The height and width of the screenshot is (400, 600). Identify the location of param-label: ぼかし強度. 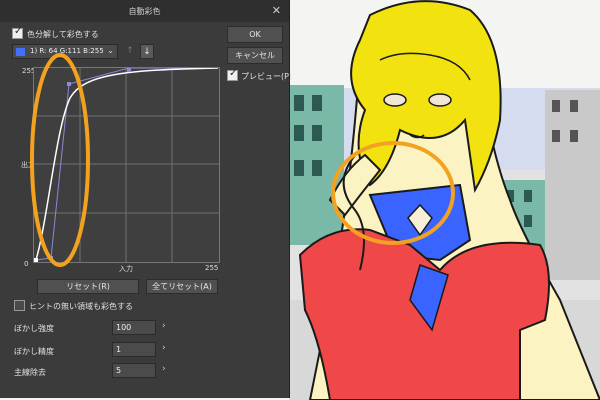
(34, 328).